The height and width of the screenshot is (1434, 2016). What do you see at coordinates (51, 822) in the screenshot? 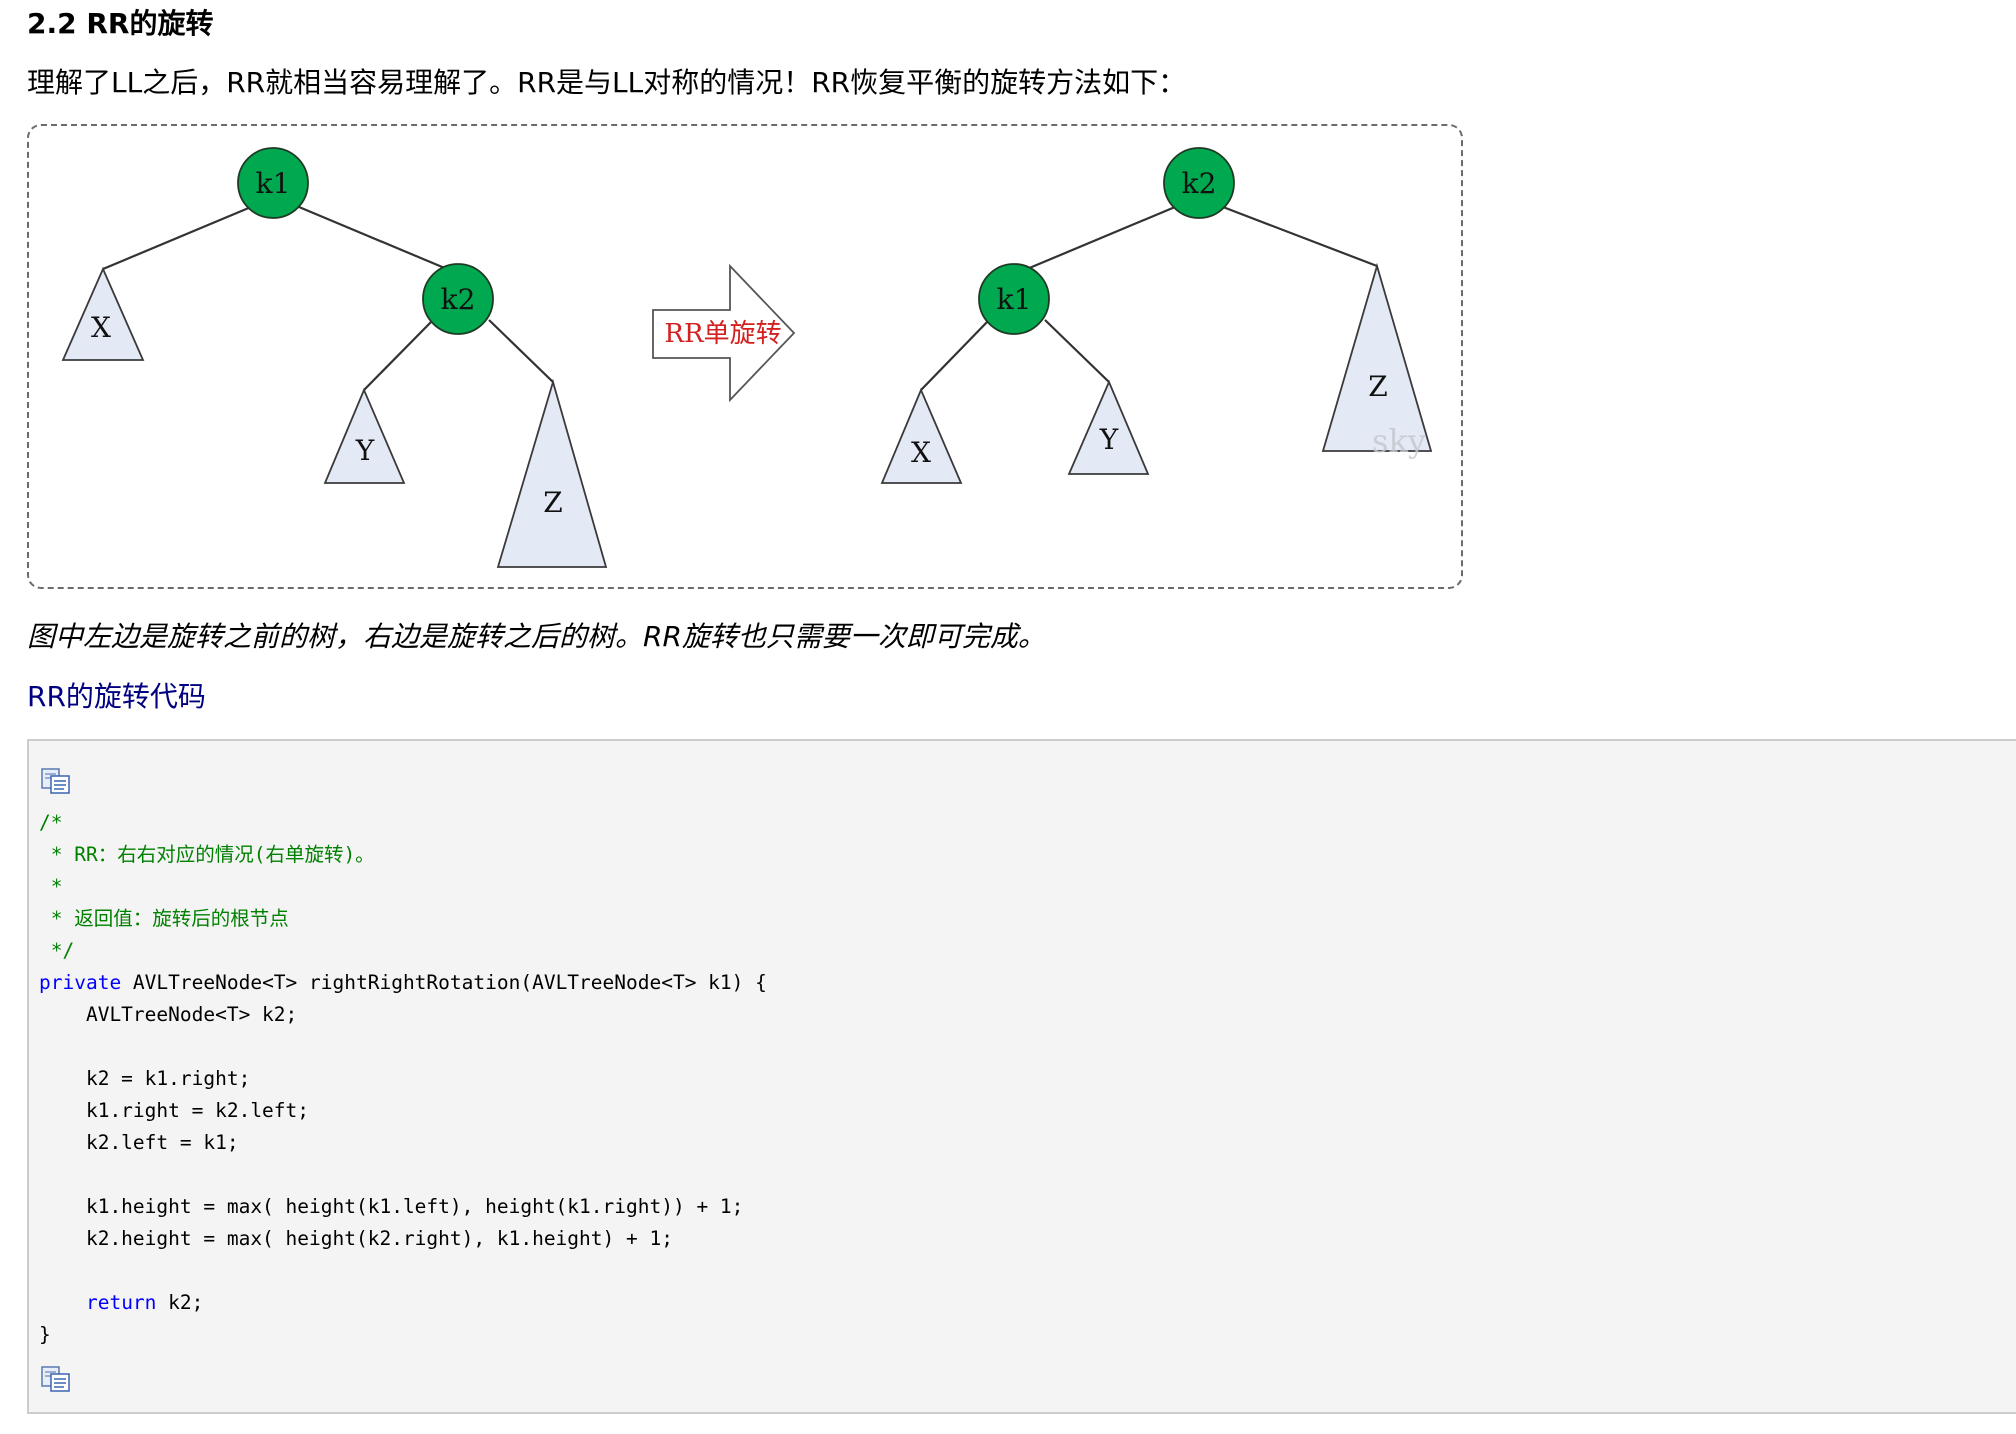
I see `code-line: /*` at bounding box center [51, 822].